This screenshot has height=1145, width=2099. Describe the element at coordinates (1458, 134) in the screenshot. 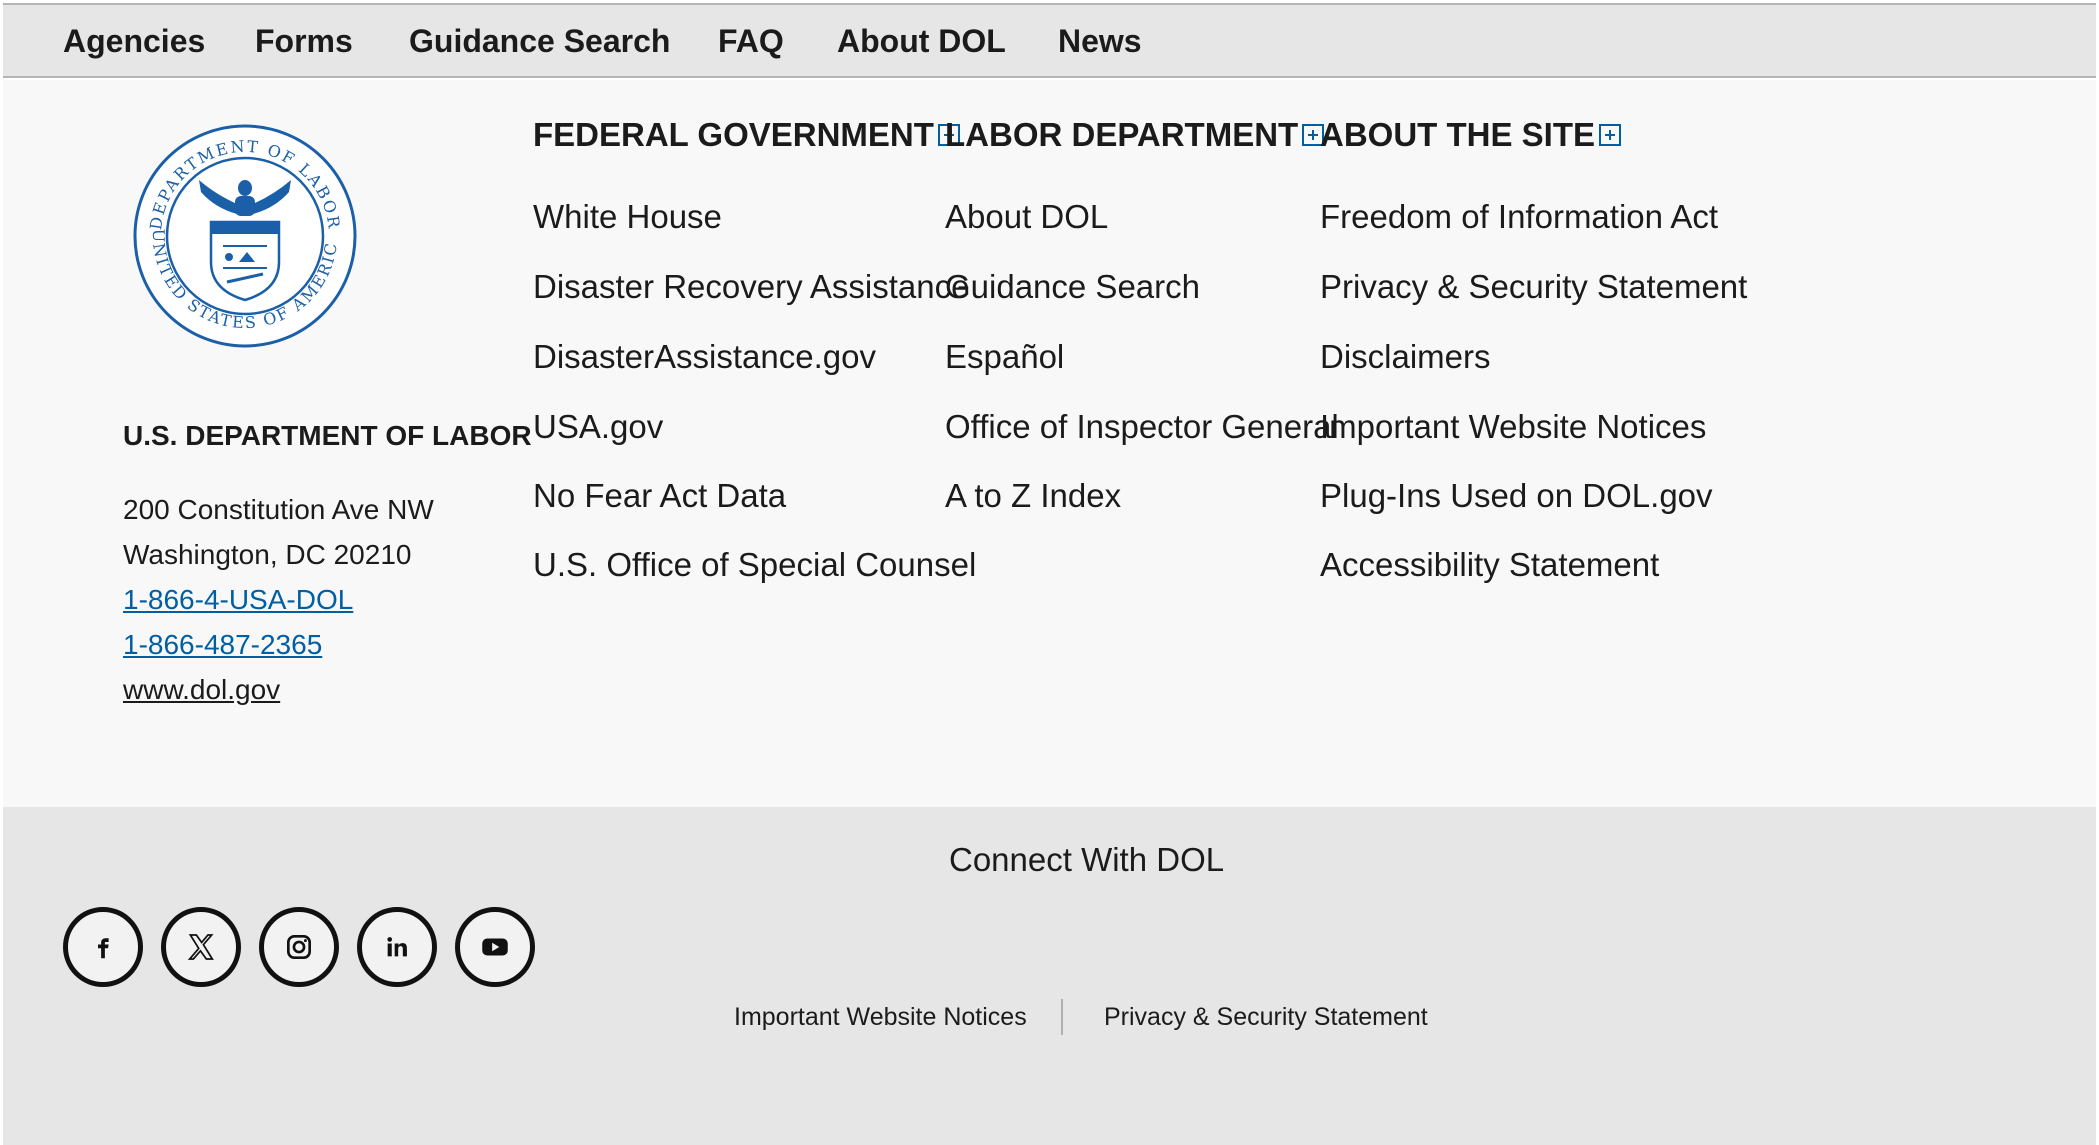

I see `about-site-heading-label: ABOUT THE SITE` at that location.